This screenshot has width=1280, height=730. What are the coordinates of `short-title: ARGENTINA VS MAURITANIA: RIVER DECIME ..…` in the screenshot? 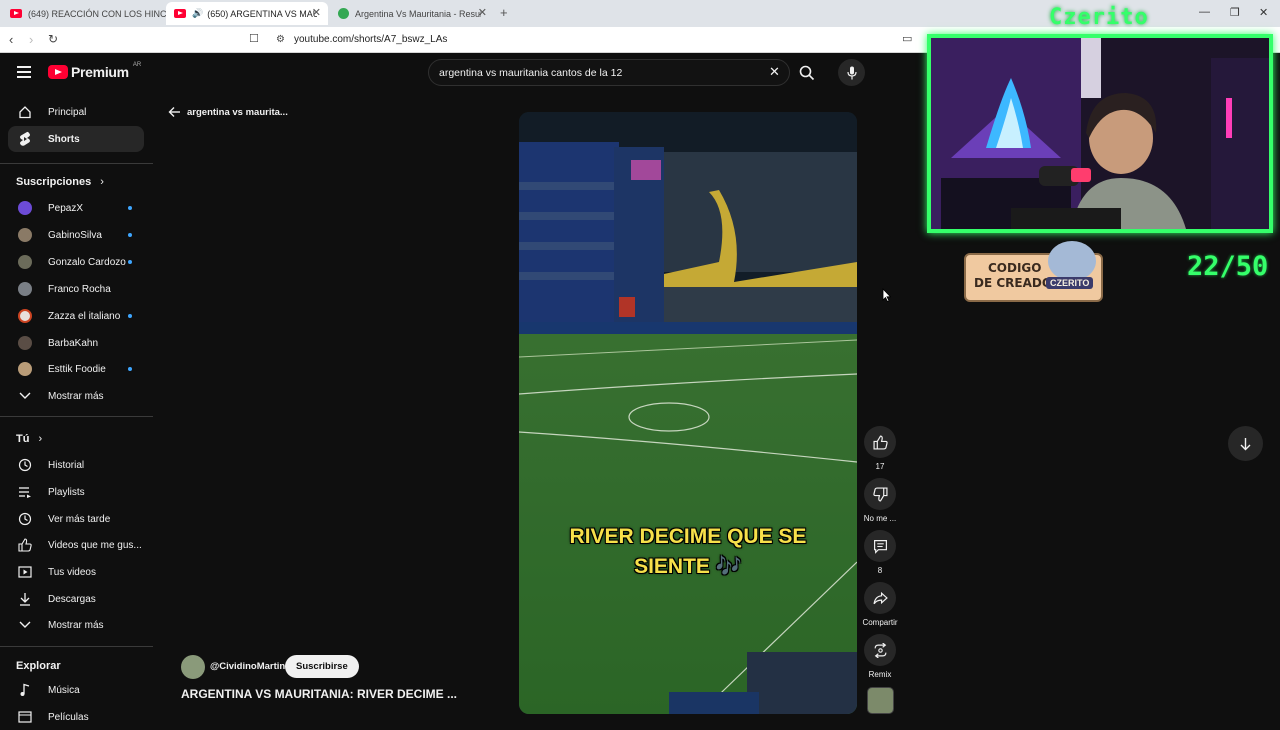 It's located at (319, 694).